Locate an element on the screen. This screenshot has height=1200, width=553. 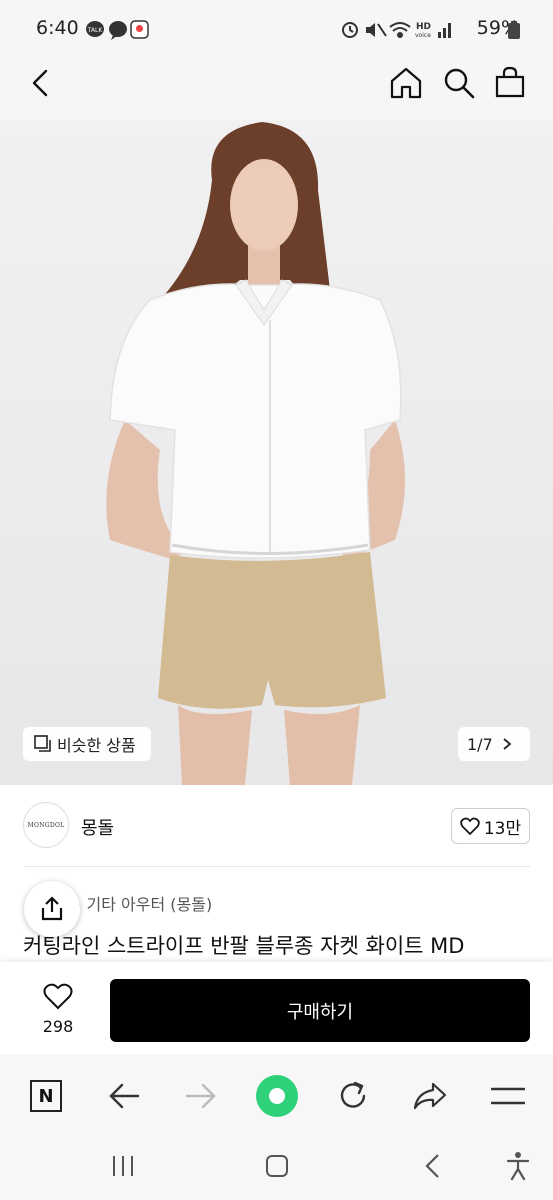
mute-icon is located at coordinates (376, 30).